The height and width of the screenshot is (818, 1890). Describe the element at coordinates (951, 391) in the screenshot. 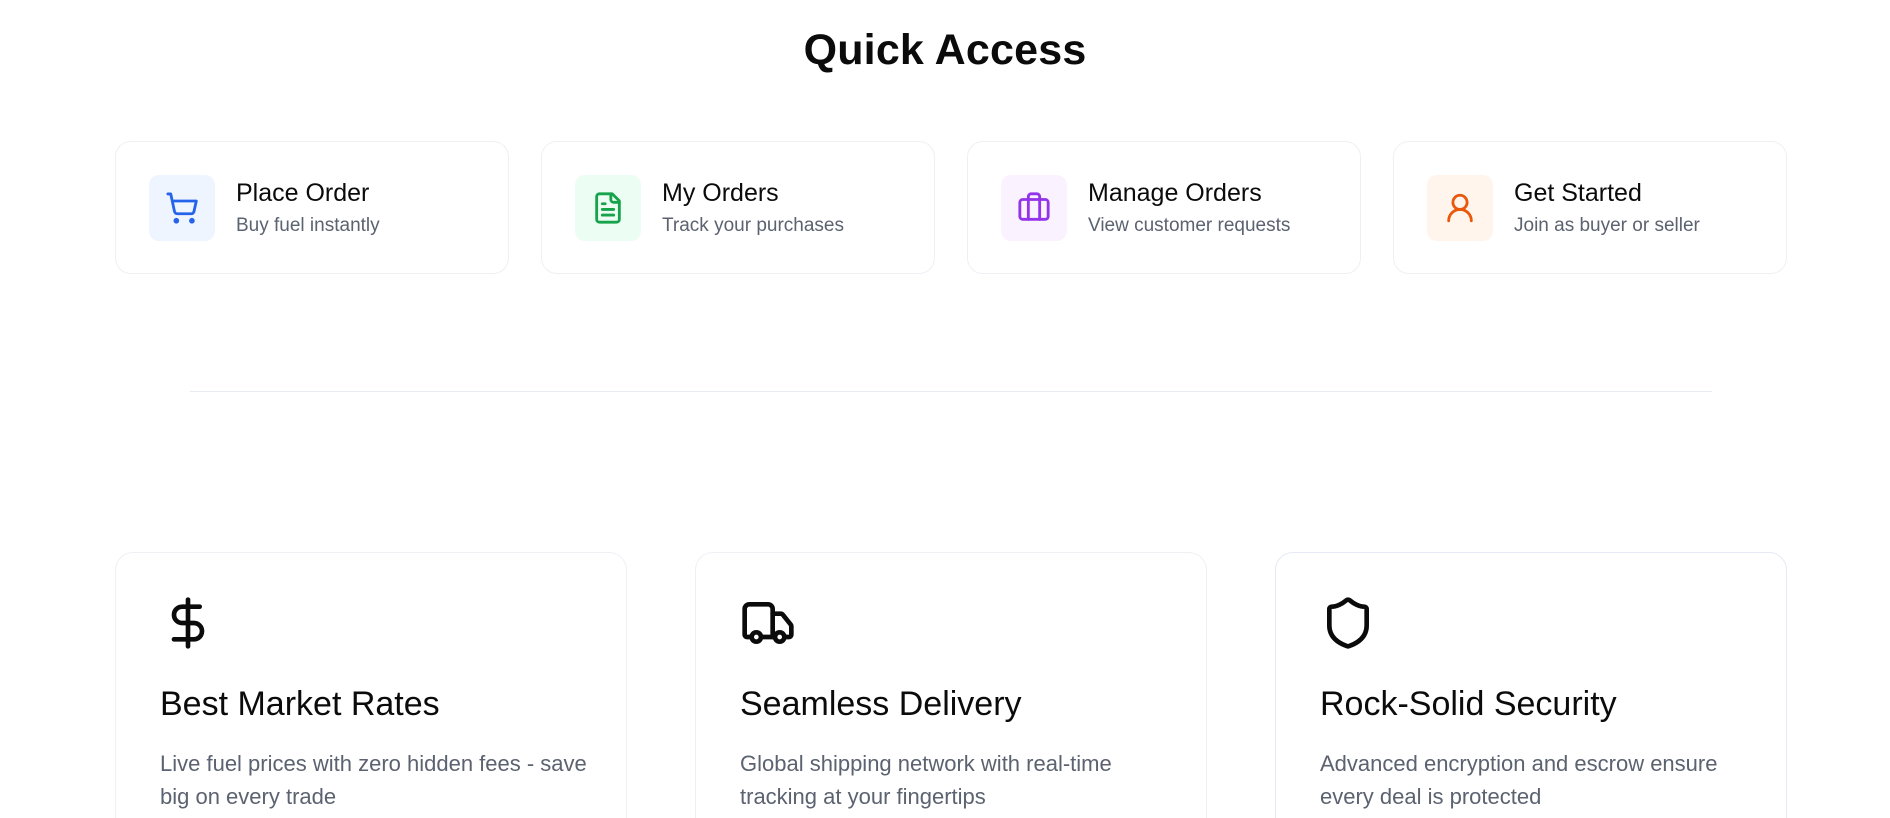

I see `section-divider` at that location.